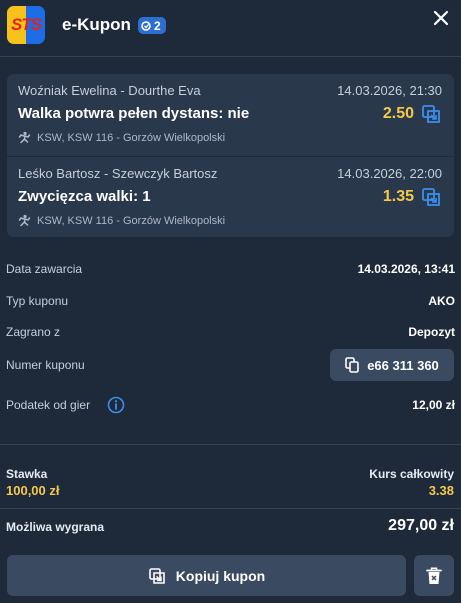 The image size is (461, 603). I want to click on detail-row-date: Data zawarcia 14.03.2026, 13:41, so click(230, 270).